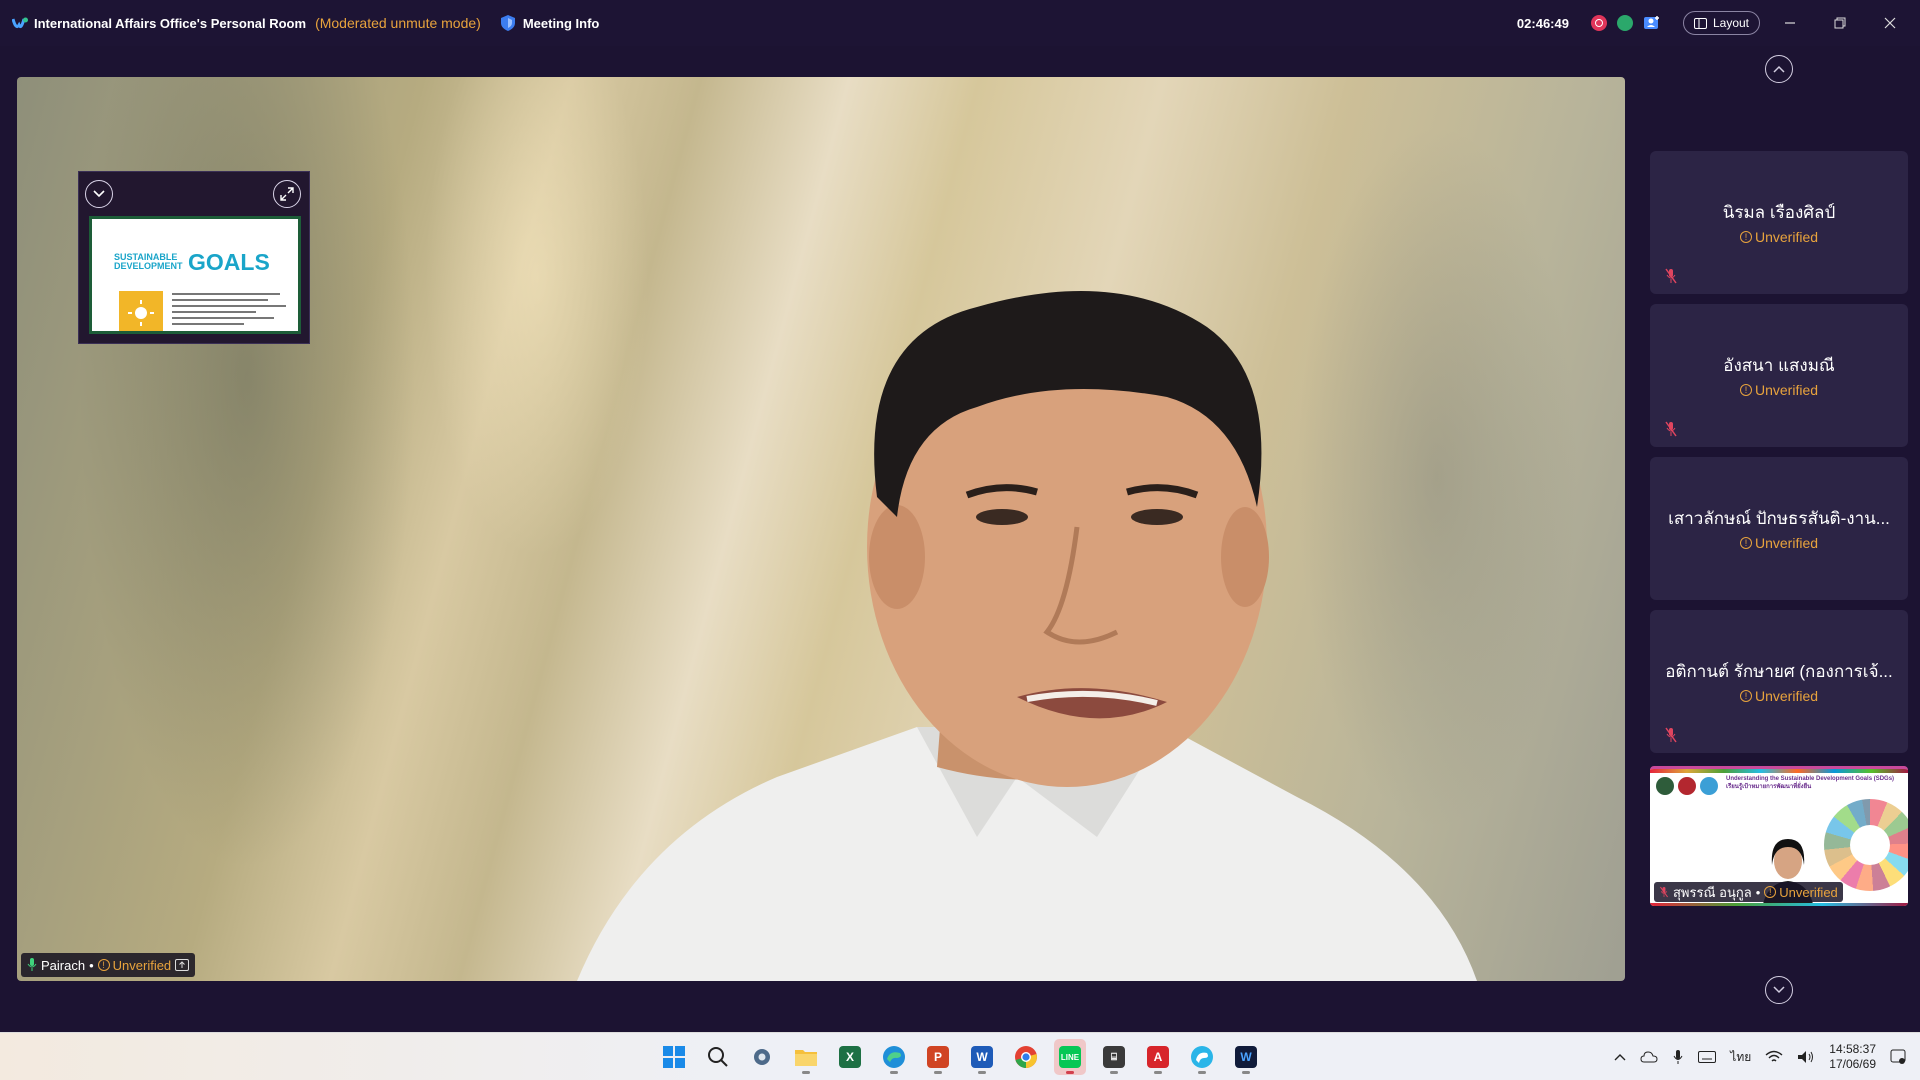  What do you see at coordinates (561, 23) in the screenshot?
I see `meeting-info-label: Meeting Info` at bounding box center [561, 23].